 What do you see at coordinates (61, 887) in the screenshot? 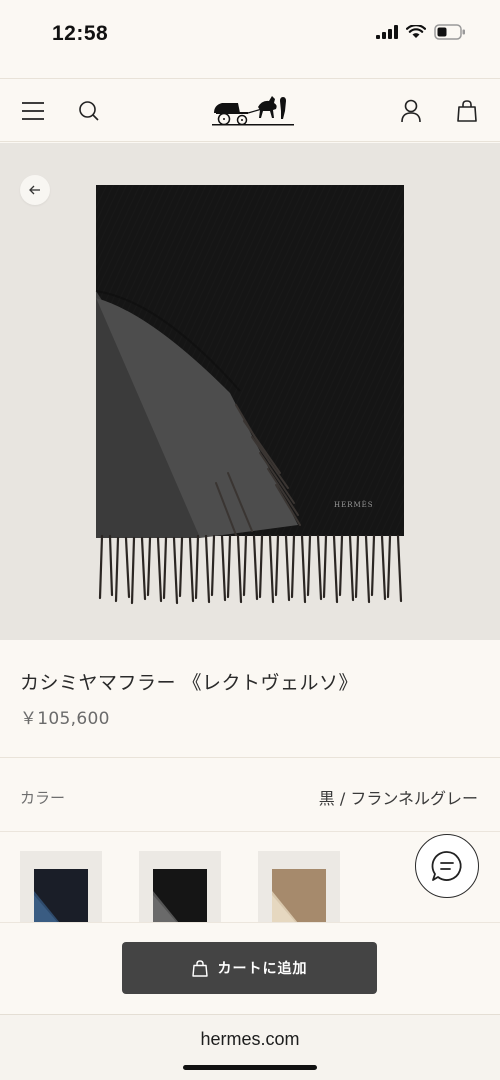
I see `swatch-navy` at bounding box center [61, 887].